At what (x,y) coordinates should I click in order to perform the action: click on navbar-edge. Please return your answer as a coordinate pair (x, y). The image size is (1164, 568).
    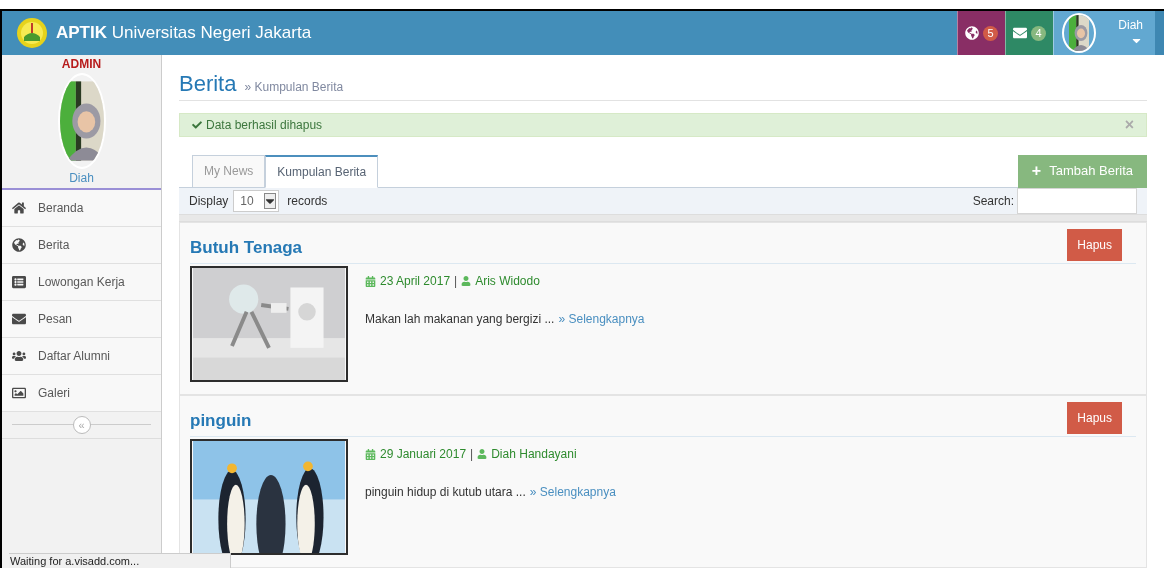
    Looking at the image, I should click on (1159, 33).